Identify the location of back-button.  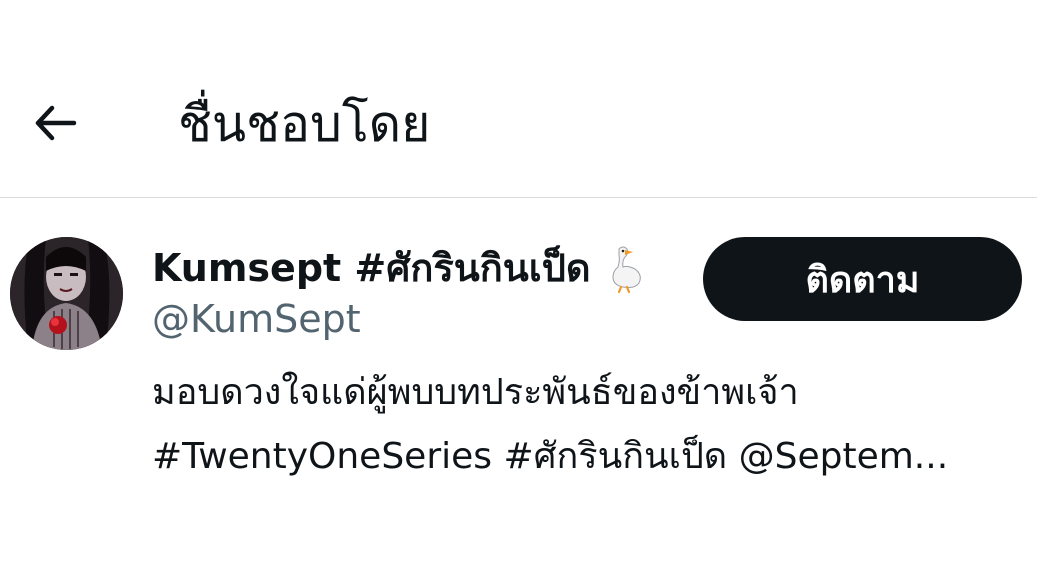
(55, 123).